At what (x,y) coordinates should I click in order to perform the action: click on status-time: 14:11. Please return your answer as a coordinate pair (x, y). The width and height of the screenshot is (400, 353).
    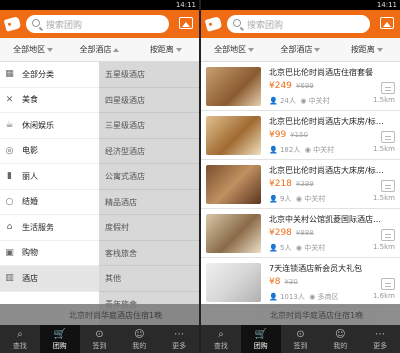
    Looking at the image, I should click on (185, 5).